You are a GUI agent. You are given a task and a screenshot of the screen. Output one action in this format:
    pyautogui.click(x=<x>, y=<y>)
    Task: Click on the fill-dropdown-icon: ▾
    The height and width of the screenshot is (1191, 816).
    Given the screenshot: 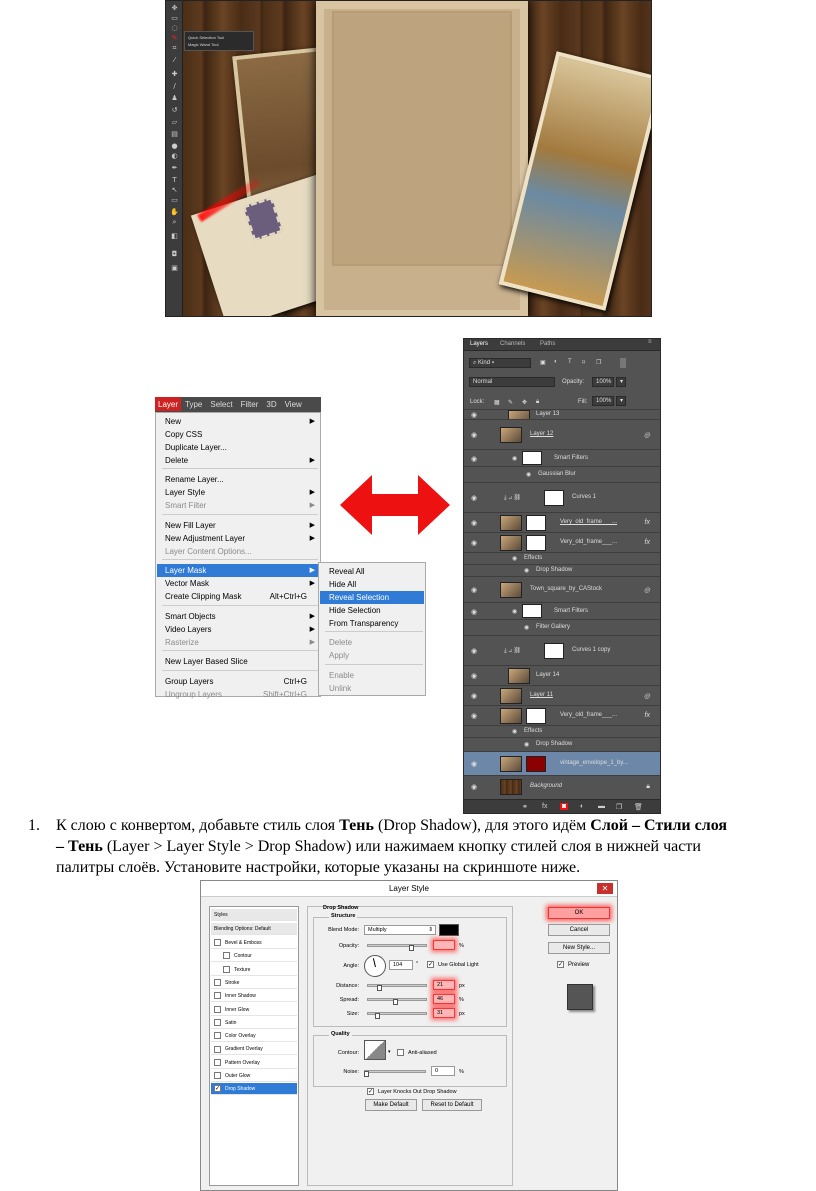 What is the action you would take?
    pyautogui.click(x=621, y=401)
    